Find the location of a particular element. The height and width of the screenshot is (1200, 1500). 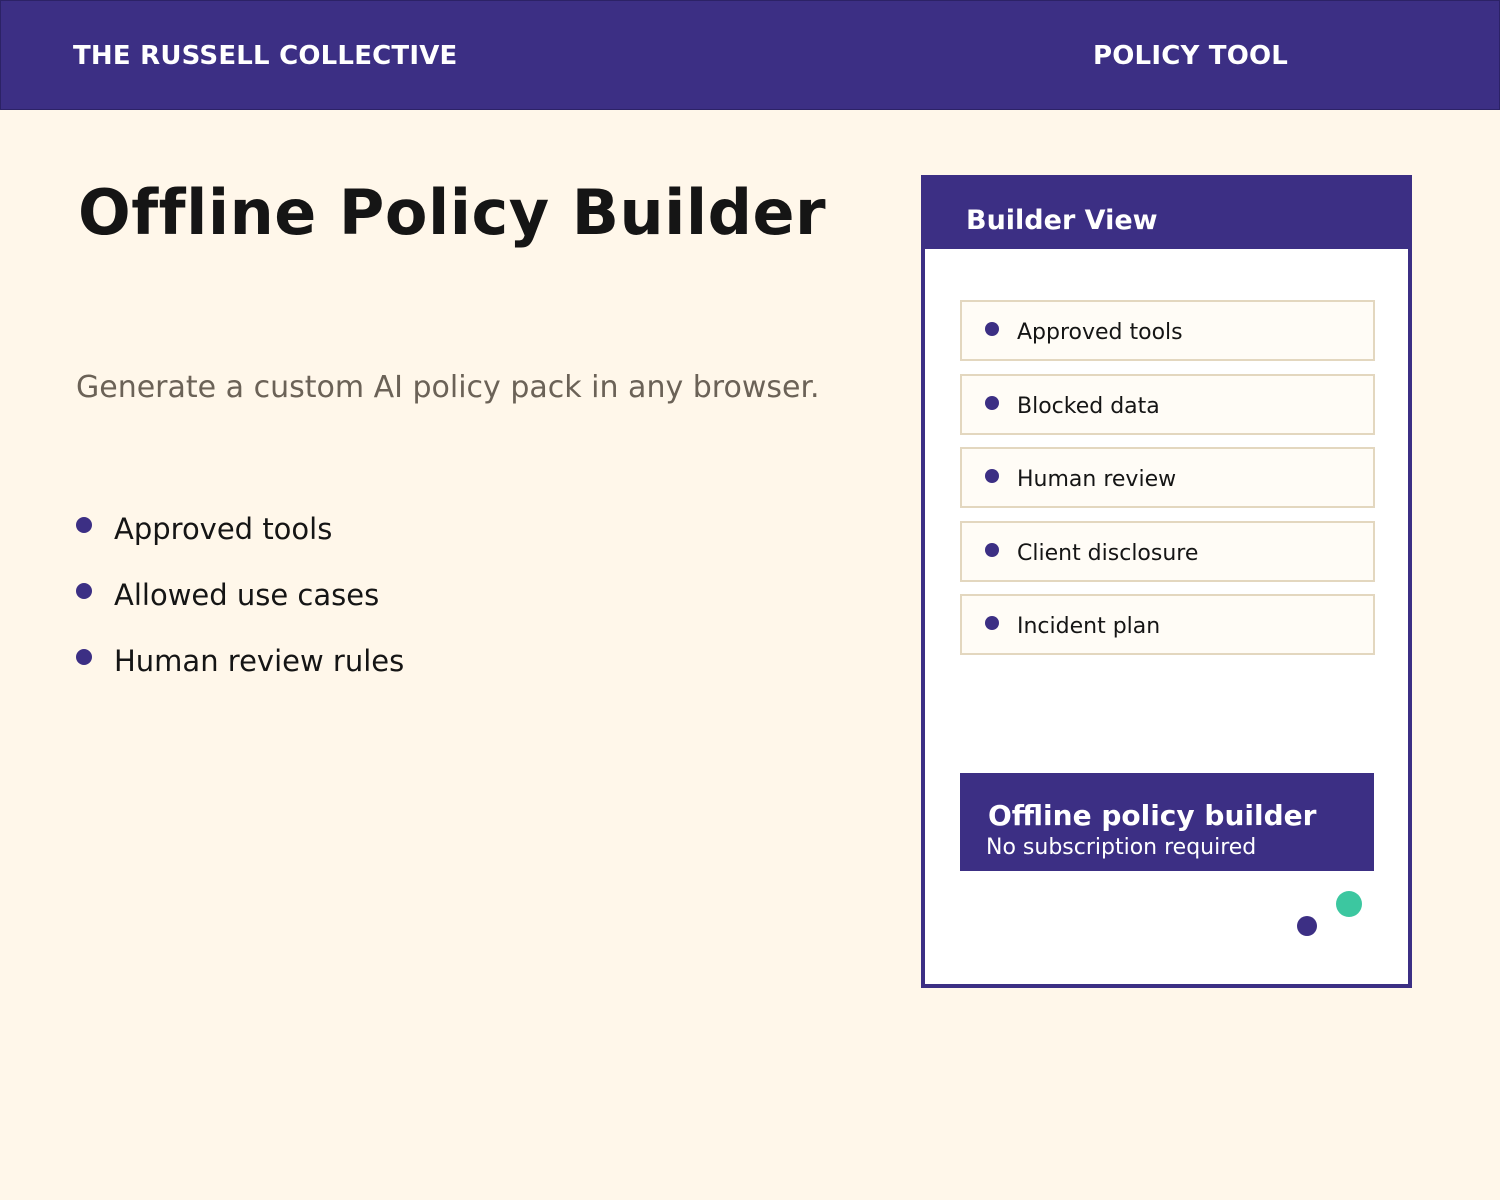

builder-item-label: Approved tools is located at coordinates (1100, 332).